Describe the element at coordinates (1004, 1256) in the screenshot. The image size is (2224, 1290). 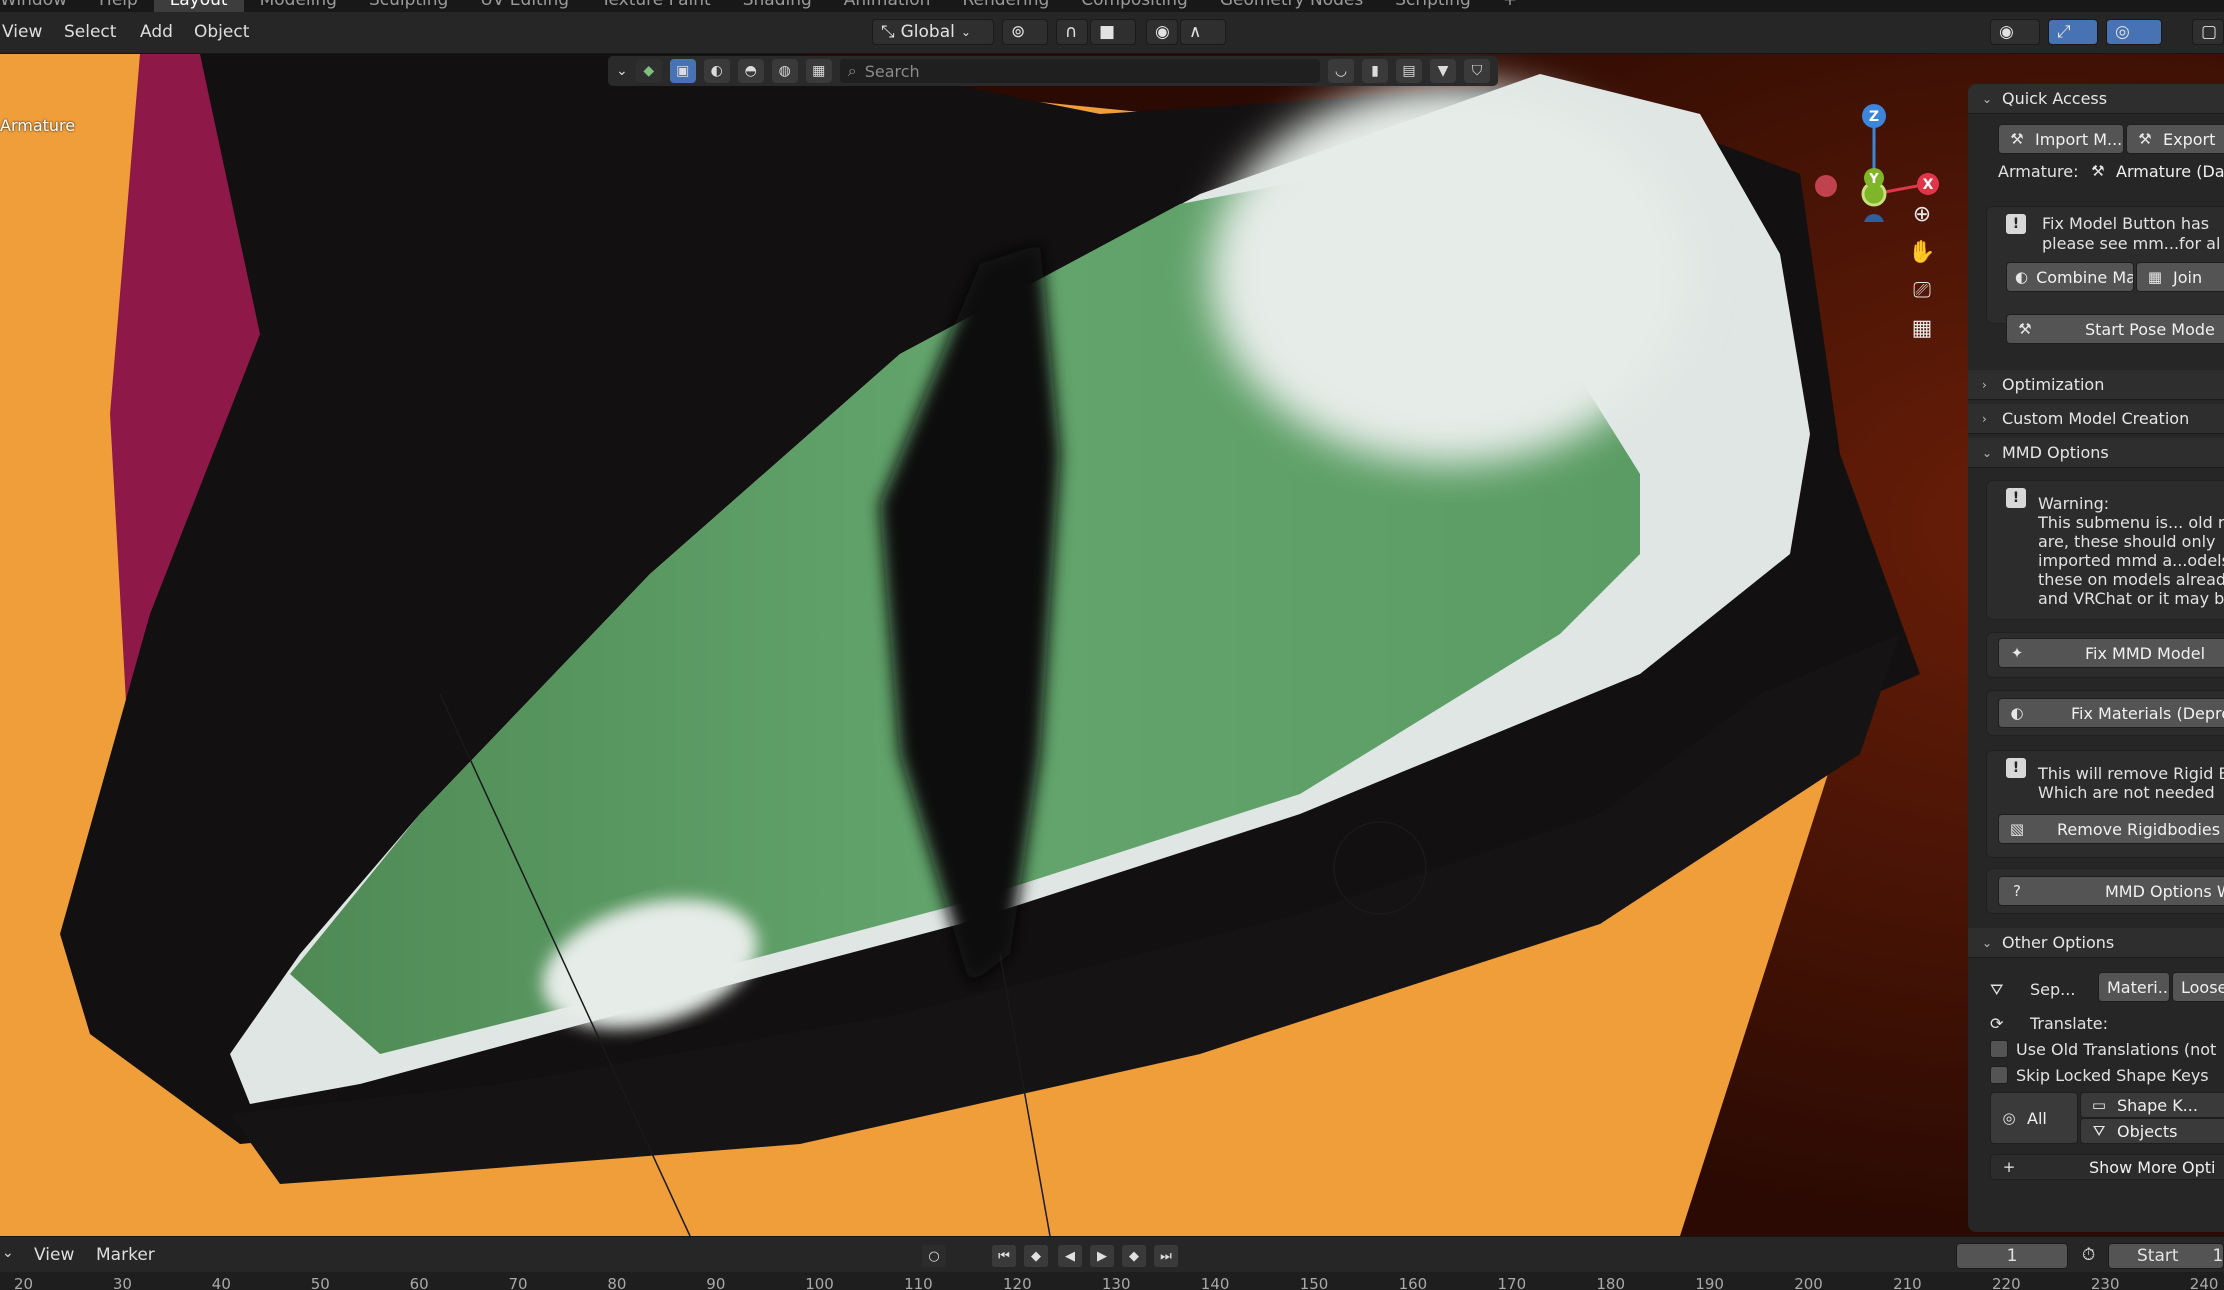
I see `jump-start-icon: ⏮` at that location.